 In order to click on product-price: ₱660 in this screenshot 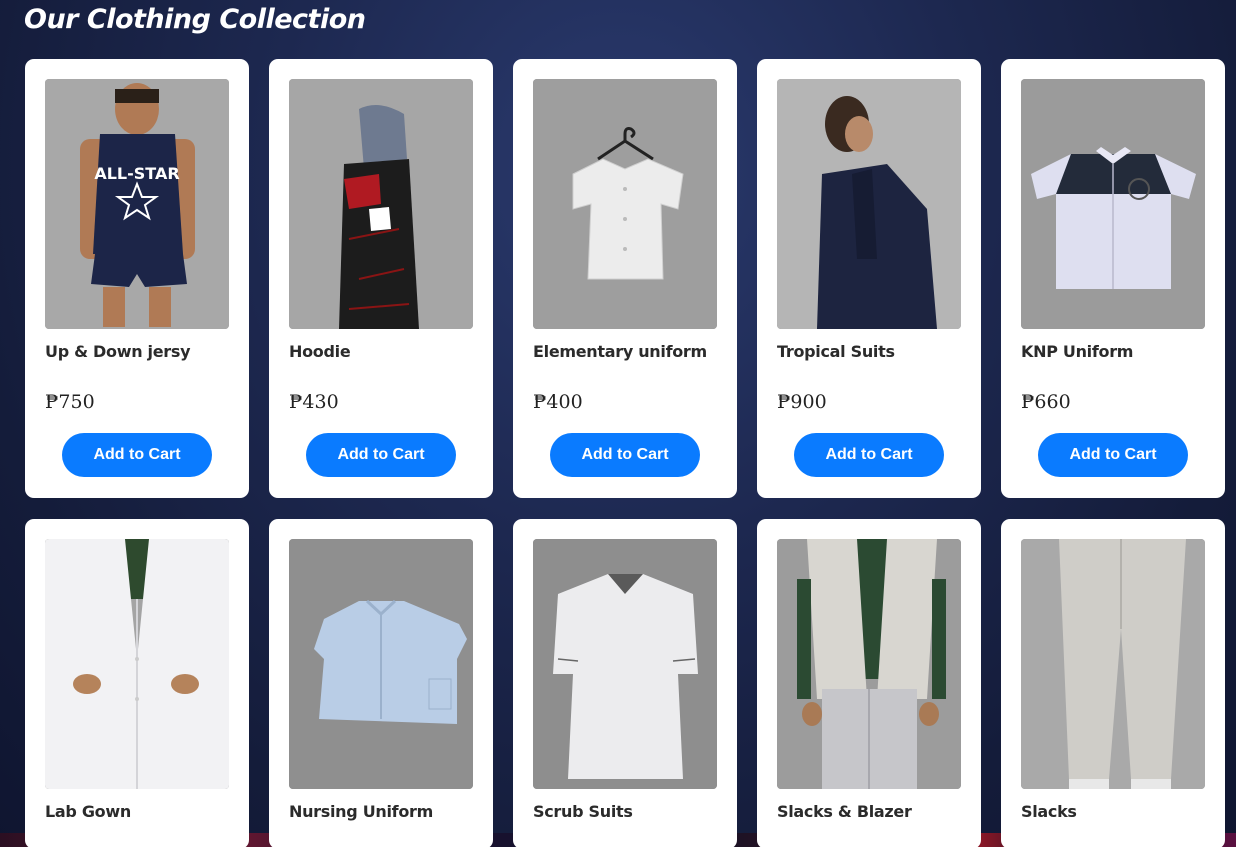, I will do `click(1046, 402)`.